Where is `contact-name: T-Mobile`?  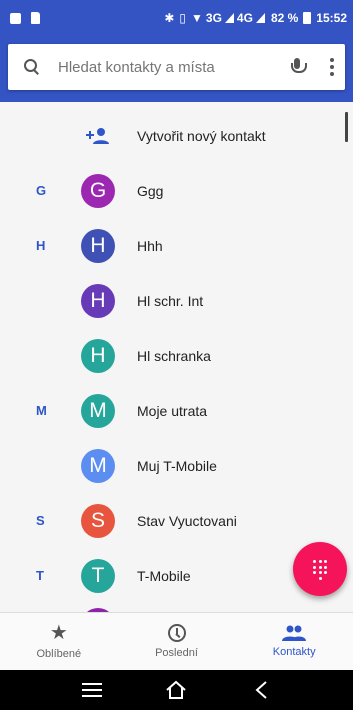 contact-name: T-Mobile is located at coordinates (164, 575).